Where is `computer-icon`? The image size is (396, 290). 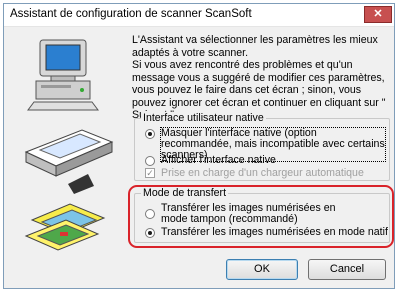
computer-icon is located at coordinates (63, 75).